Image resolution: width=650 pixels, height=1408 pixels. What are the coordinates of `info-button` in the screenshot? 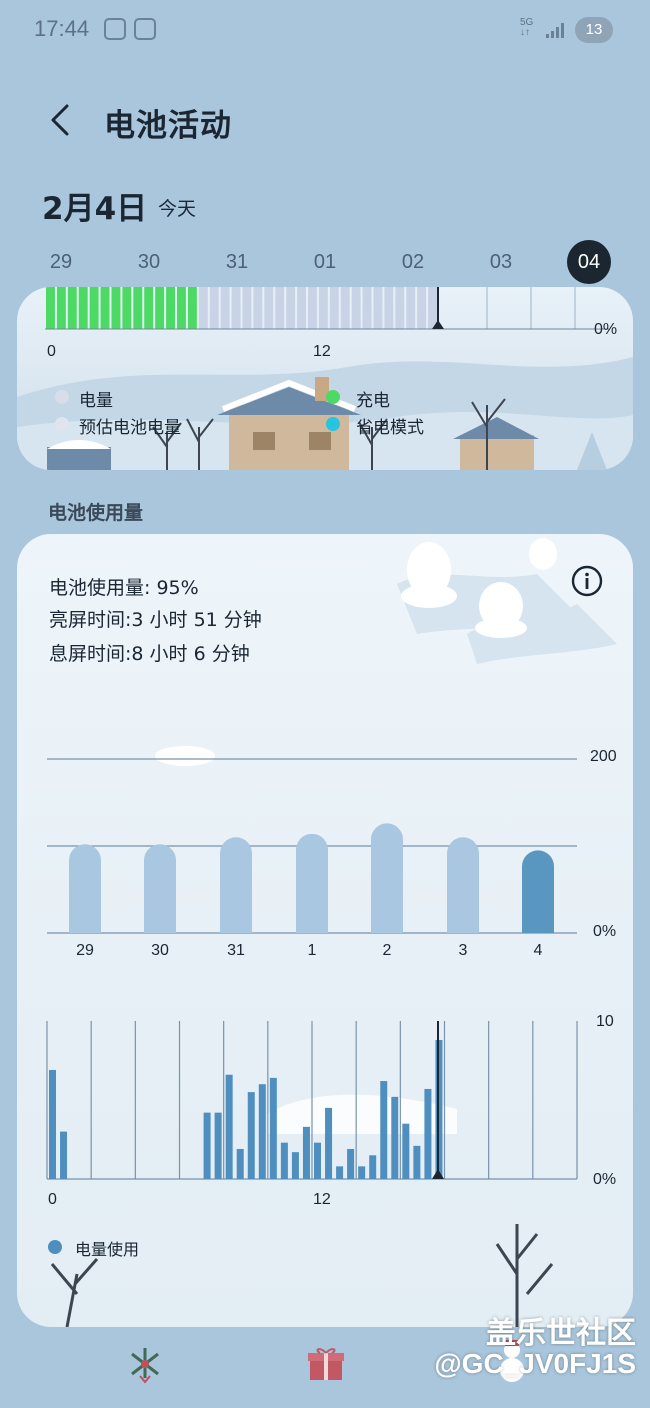 It's located at (587, 581).